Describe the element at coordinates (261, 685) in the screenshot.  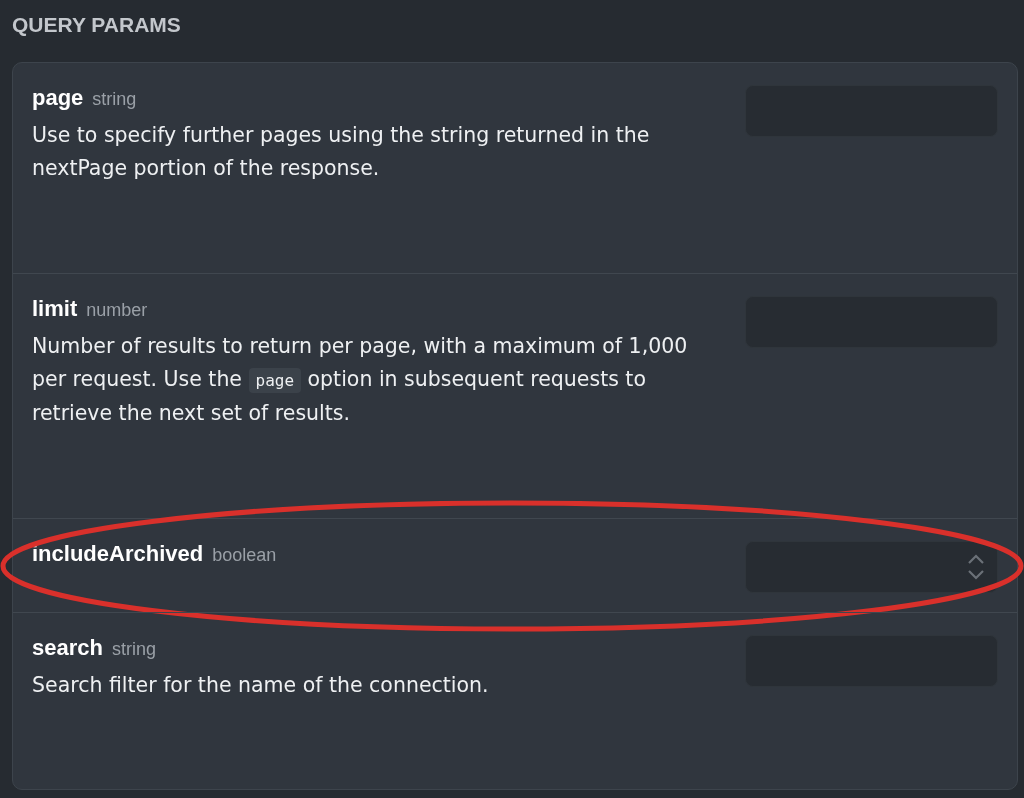
I see `param-description: Search filter for the name of the connection.` at that location.